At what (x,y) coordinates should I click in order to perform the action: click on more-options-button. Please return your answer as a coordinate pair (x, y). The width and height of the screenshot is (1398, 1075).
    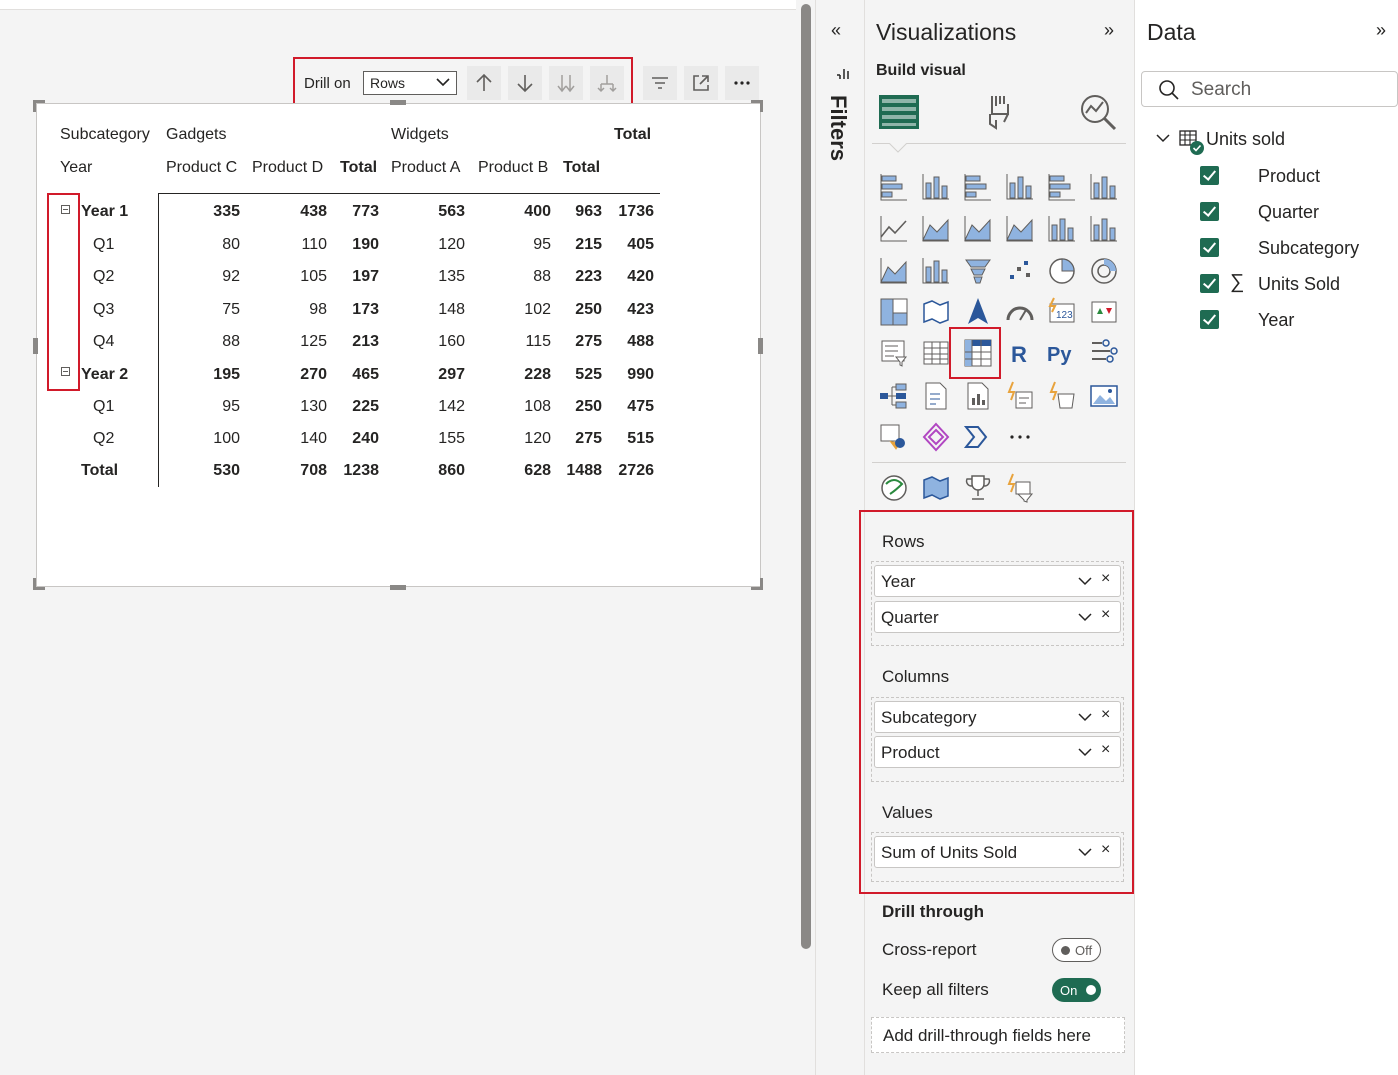
    Looking at the image, I should click on (742, 83).